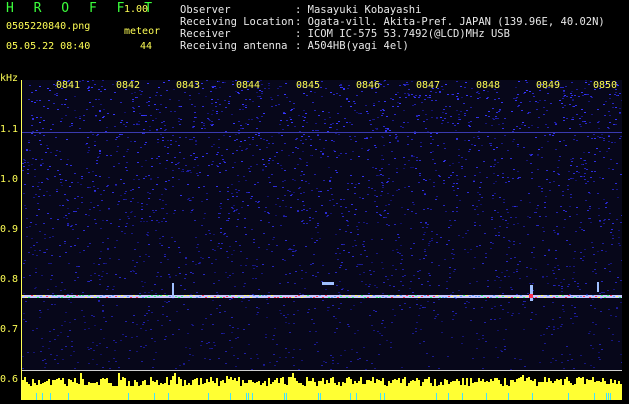 The width and height of the screenshot is (629, 404). Describe the element at coordinates (9, 279) in the screenshot. I see `y-tick-label: 0.8` at that location.